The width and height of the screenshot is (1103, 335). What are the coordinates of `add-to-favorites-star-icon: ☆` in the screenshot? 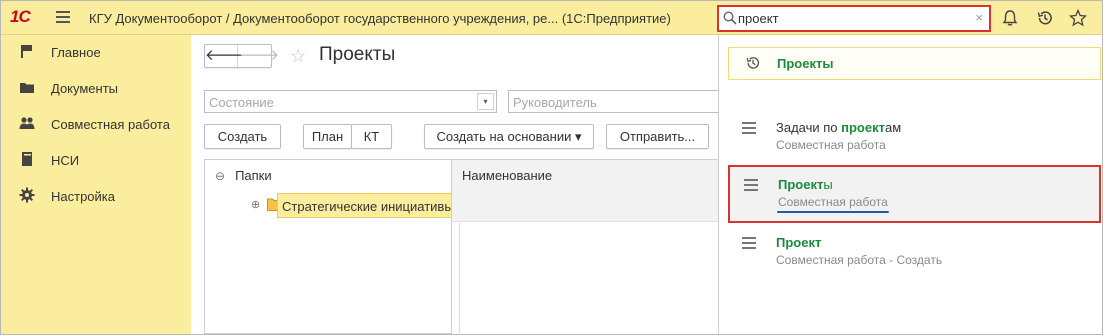 It's located at (298, 56).